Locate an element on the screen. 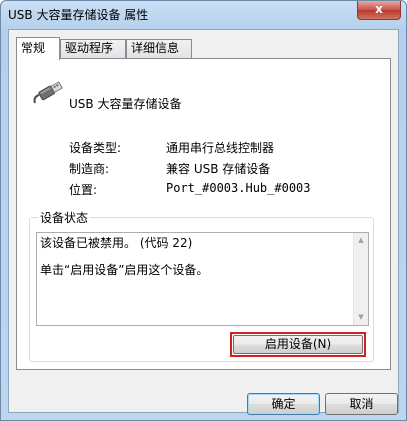  close-icon: x is located at coordinates (379, 9).